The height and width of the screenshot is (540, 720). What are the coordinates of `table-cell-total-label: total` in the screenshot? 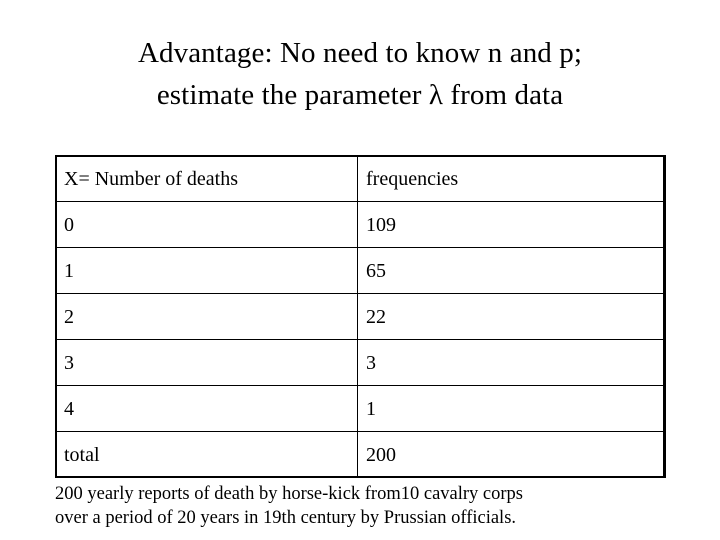 It's located at (206, 454).